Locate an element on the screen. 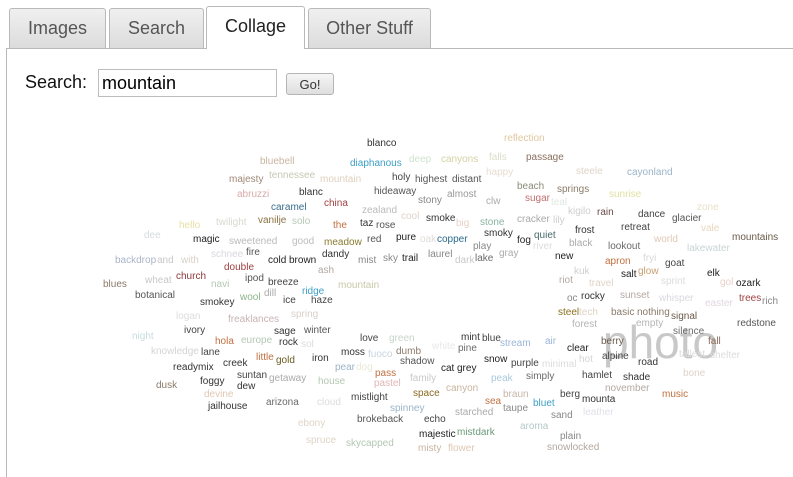 This screenshot has height=477, width=793. word-cloud-word: twilight is located at coordinates (231, 222).